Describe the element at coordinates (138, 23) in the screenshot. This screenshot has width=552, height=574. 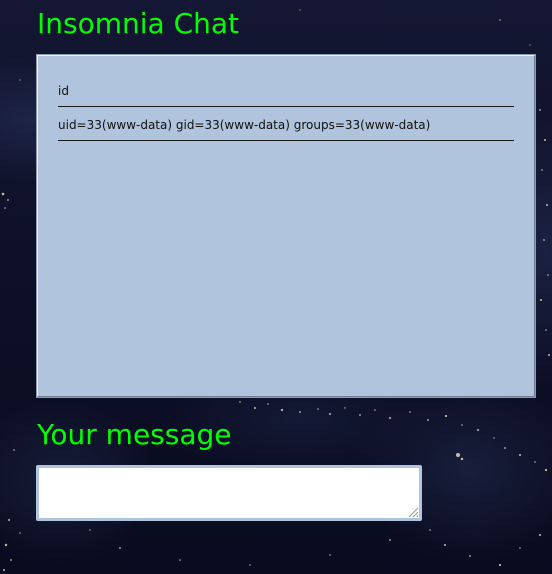
I see `page-title: Insomnia Chat` at that location.